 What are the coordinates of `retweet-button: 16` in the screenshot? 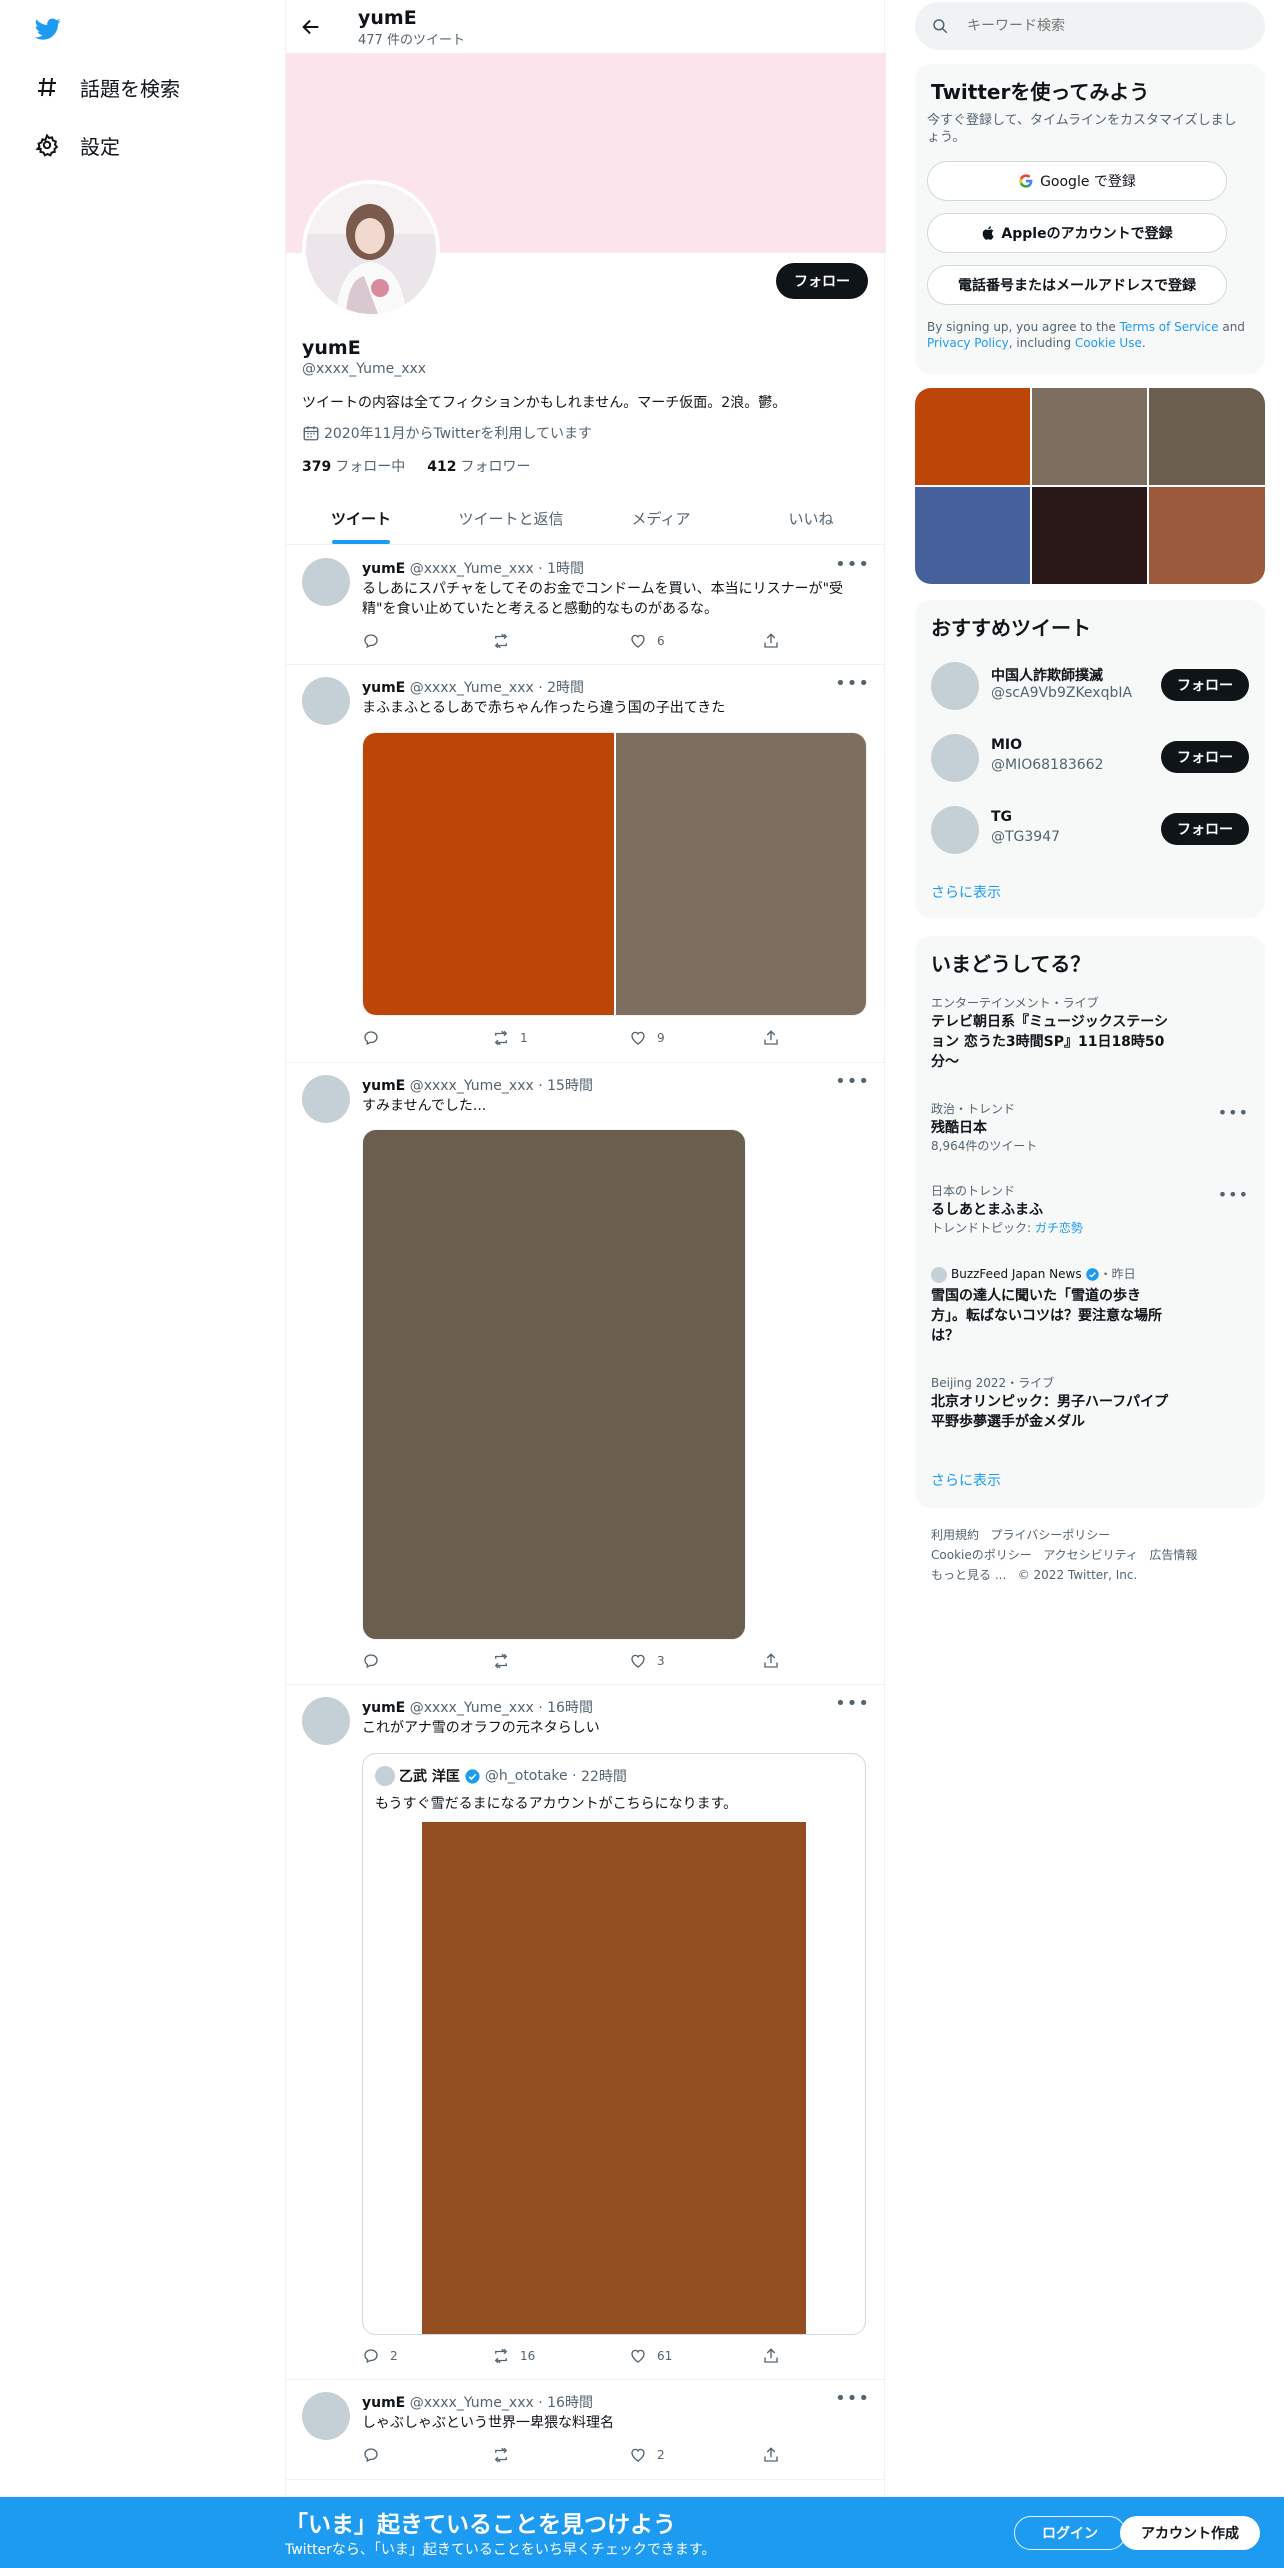 It's located at (513, 2356).